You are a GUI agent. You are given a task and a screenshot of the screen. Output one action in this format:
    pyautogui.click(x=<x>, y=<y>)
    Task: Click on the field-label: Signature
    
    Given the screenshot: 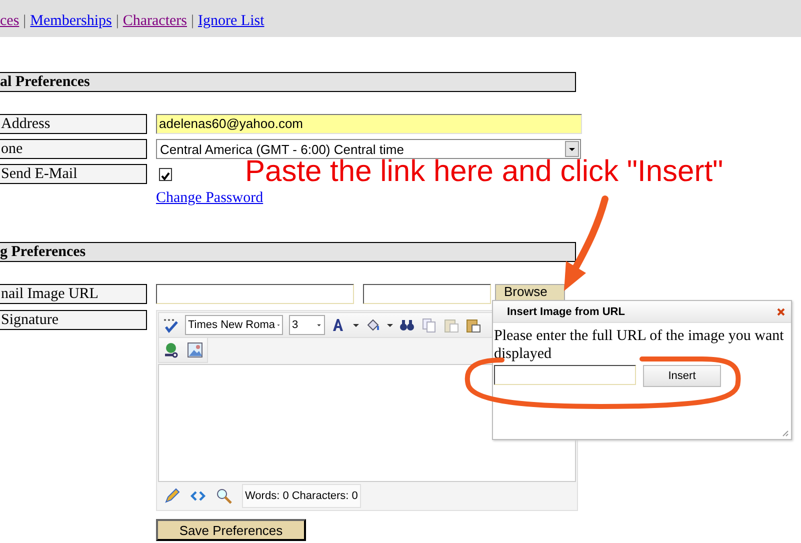 What is the action you would take?
    pyautogui.click(x=73, y=320)
    